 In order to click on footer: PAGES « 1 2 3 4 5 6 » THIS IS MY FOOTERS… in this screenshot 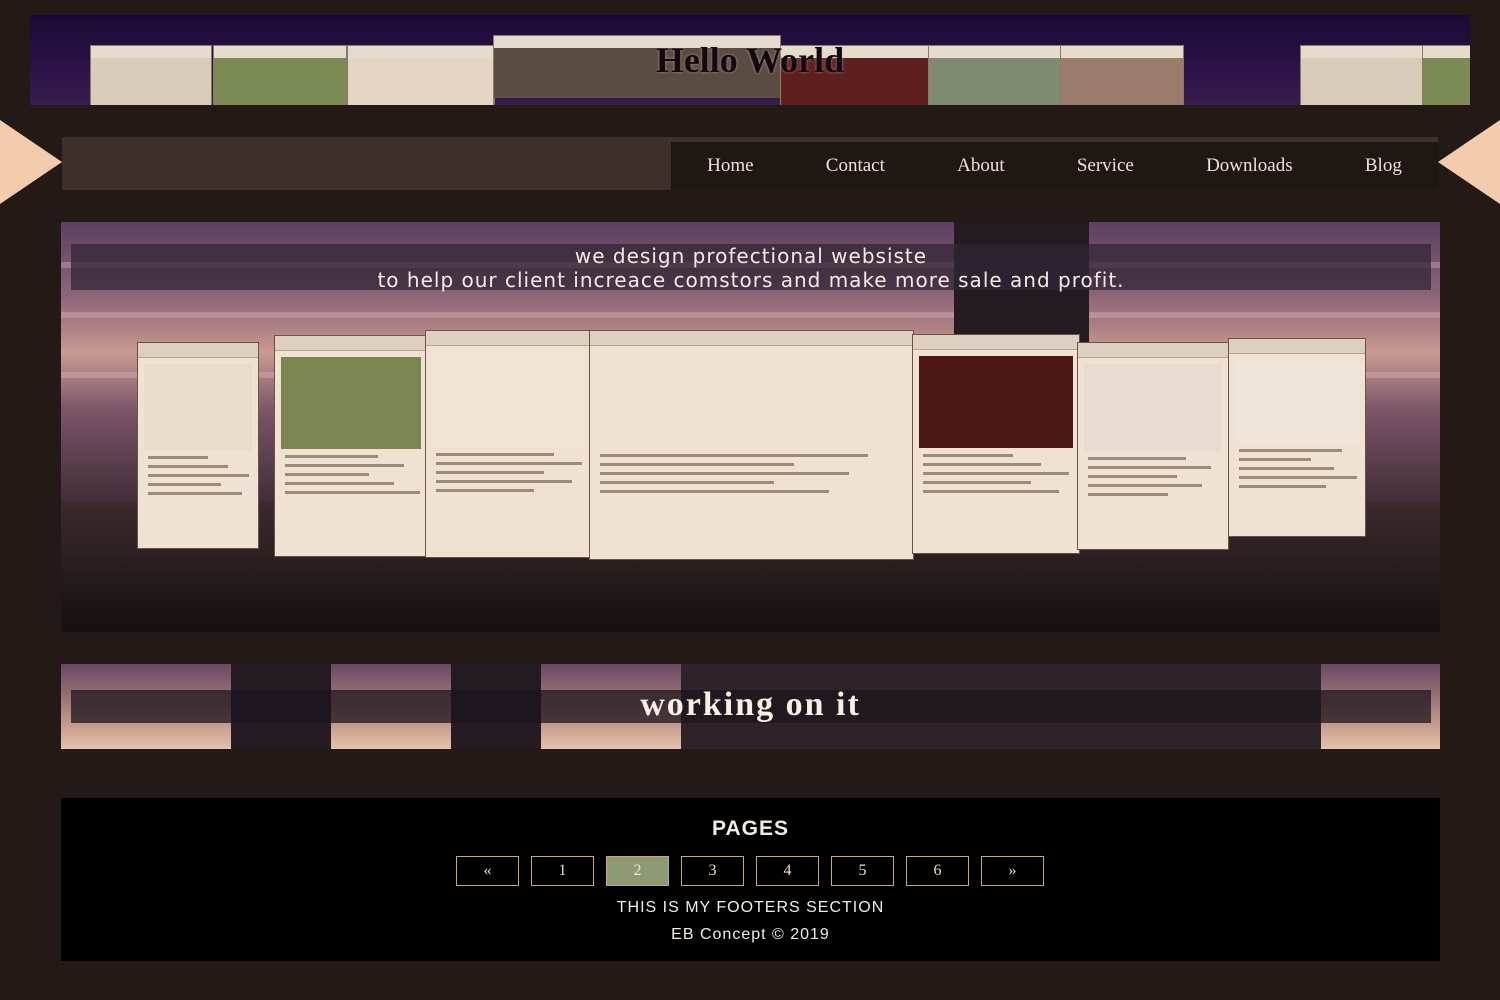, I will do `click(750, 879)`.